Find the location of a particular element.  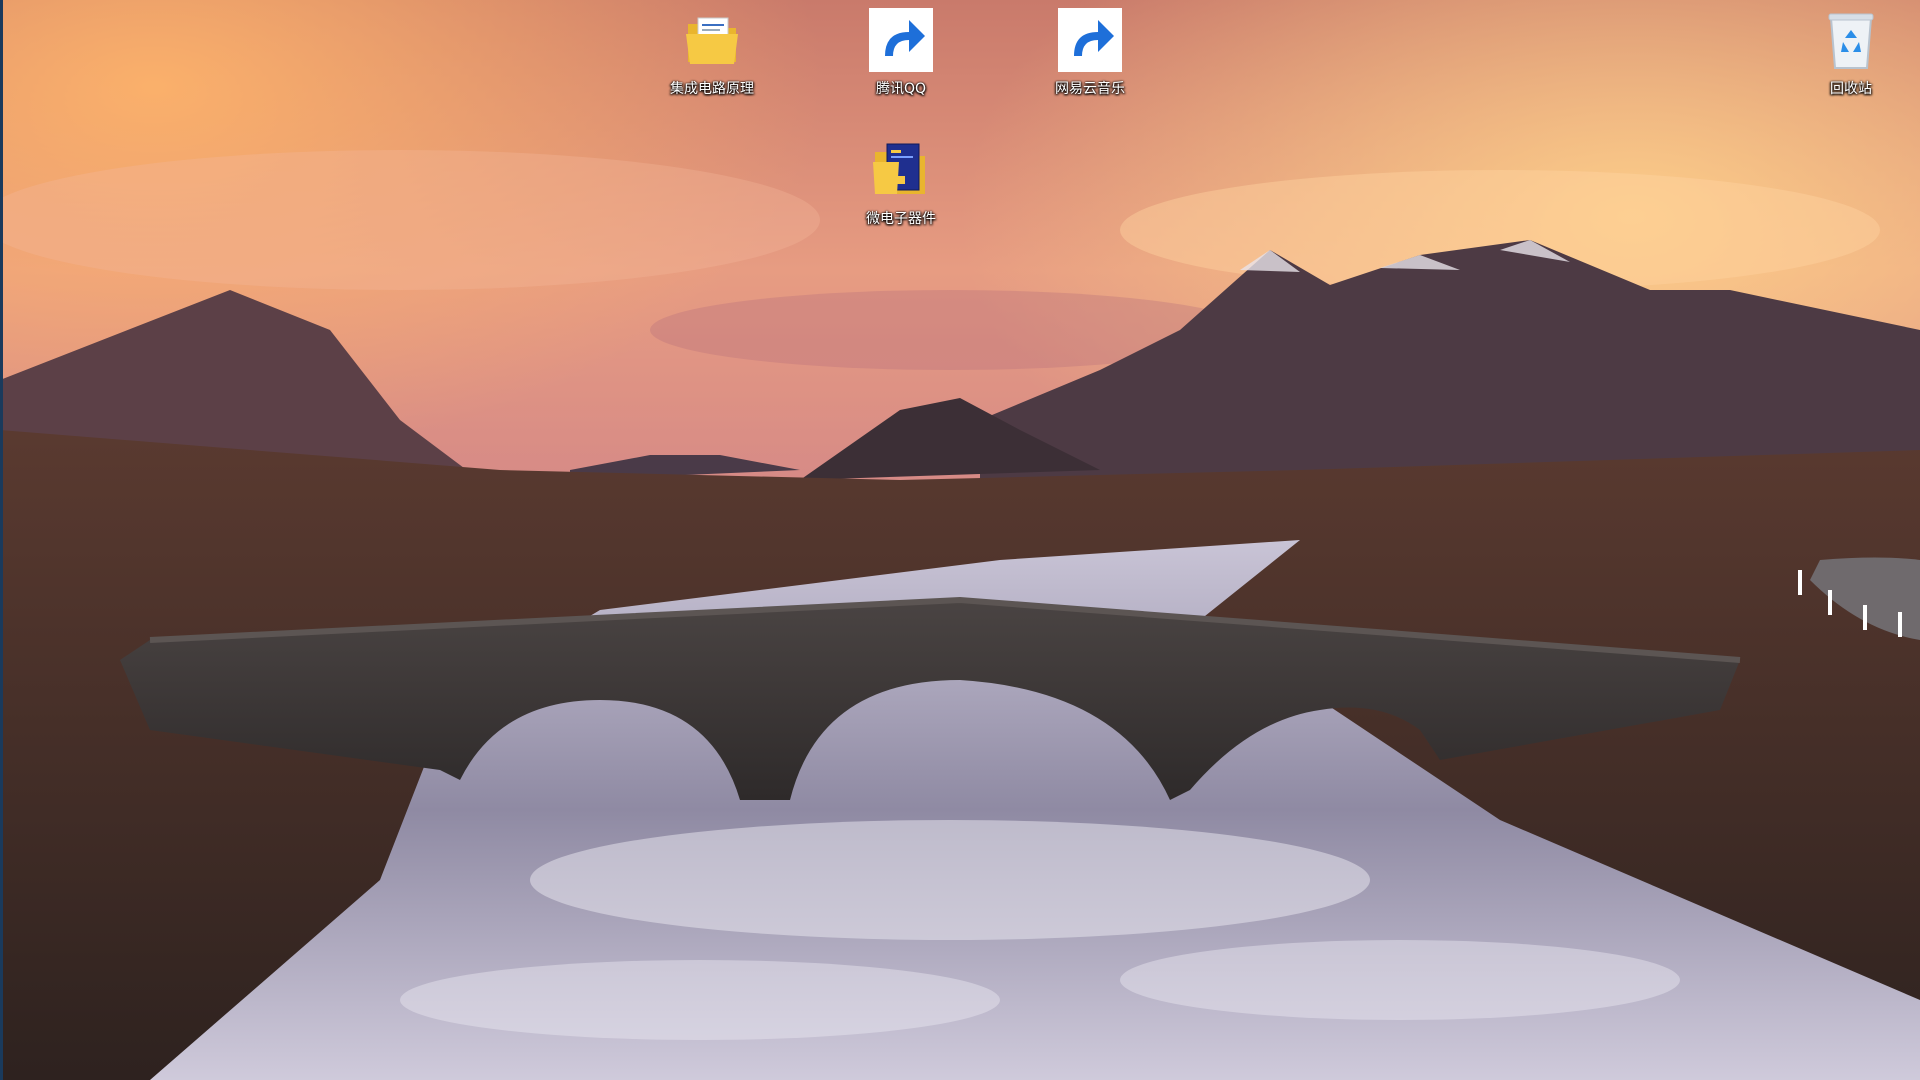

desktop-icon-netease-music: 网易云音乐 is located at coordinates (1090, 60).